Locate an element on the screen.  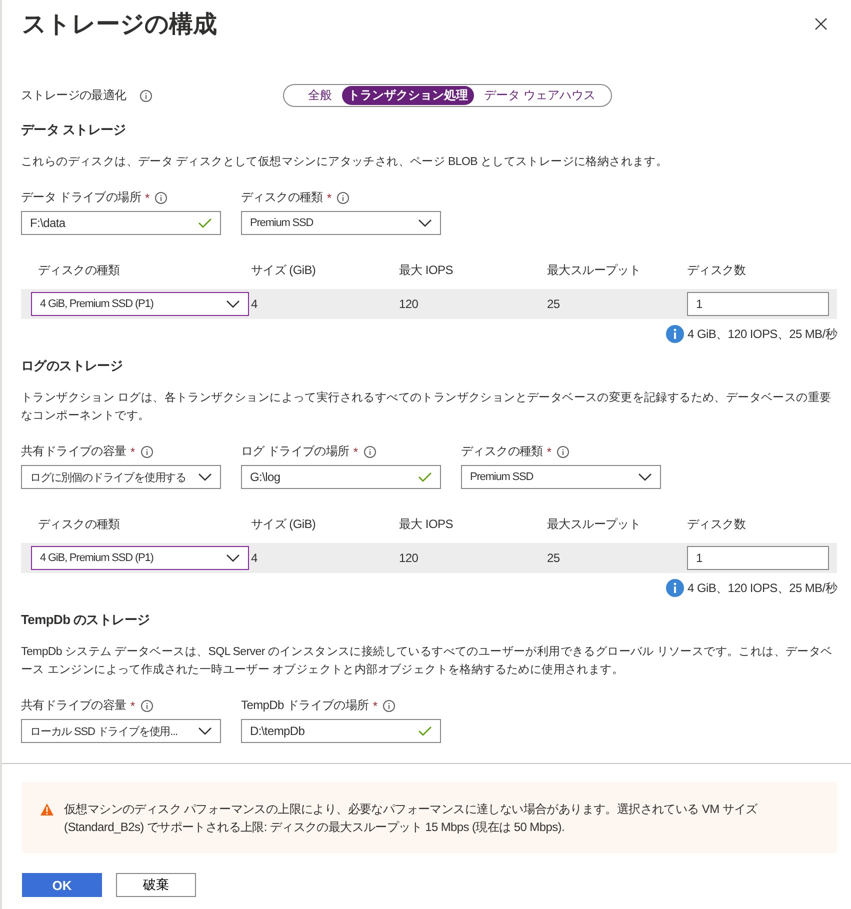
section-description: トランザクション ログは、各トランザクションによって実行されるすべてのトランザクションとデータベースの変更を記録するため、データベースの重要なコンポーネントです。 is located at coordinates (426, 407).